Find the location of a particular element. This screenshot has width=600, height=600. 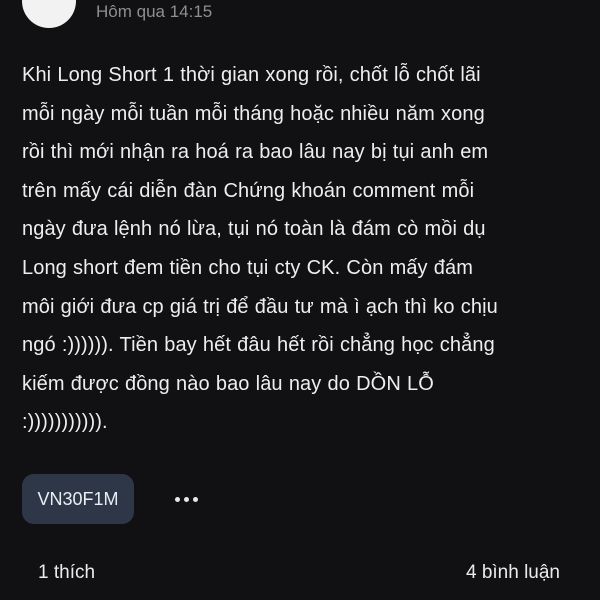

more-options-button is located at coordinates (186, 499).